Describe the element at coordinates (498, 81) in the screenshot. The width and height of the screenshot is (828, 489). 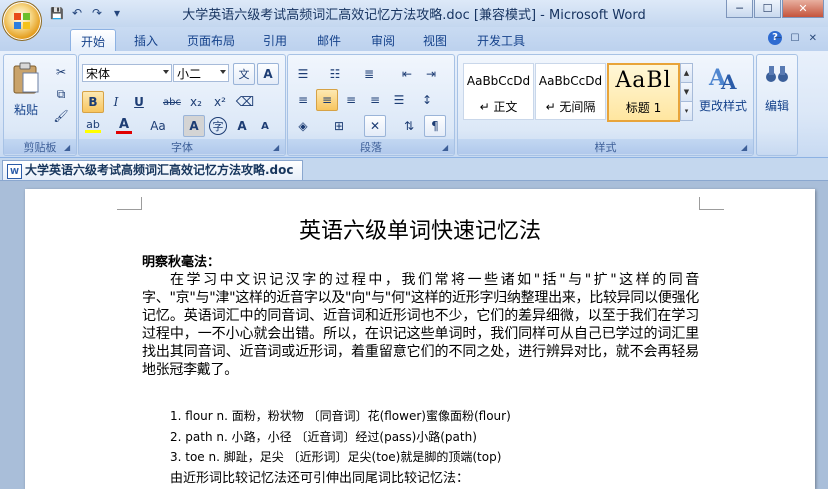
I see `style-normal-preview: AaBbCcDd` at that location.